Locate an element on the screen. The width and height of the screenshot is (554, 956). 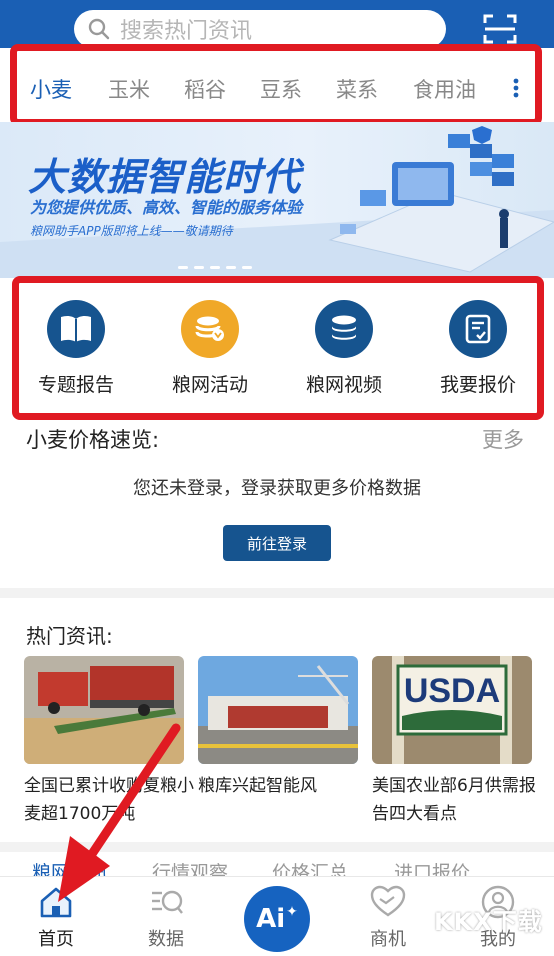
coins-icon is located at coordinates (210, 329).